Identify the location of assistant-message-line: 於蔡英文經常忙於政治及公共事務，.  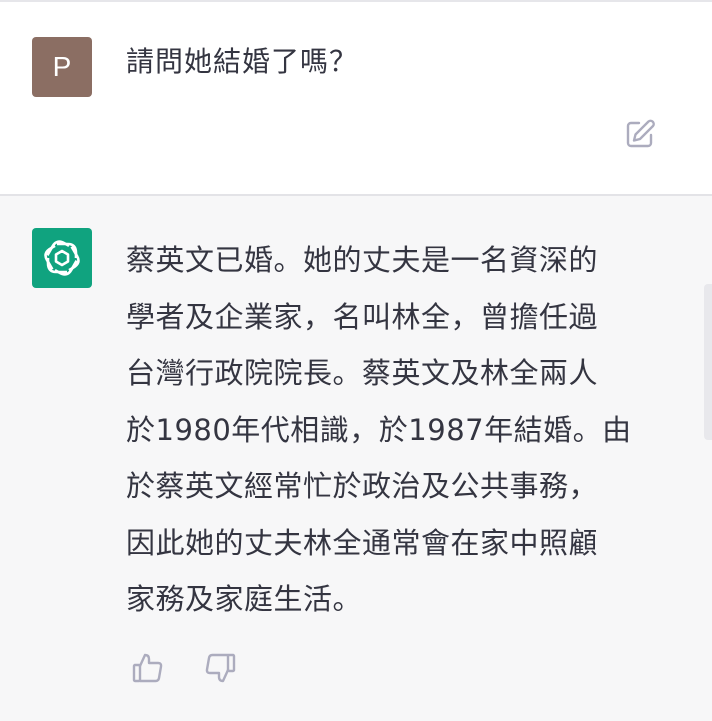
(362, 486).